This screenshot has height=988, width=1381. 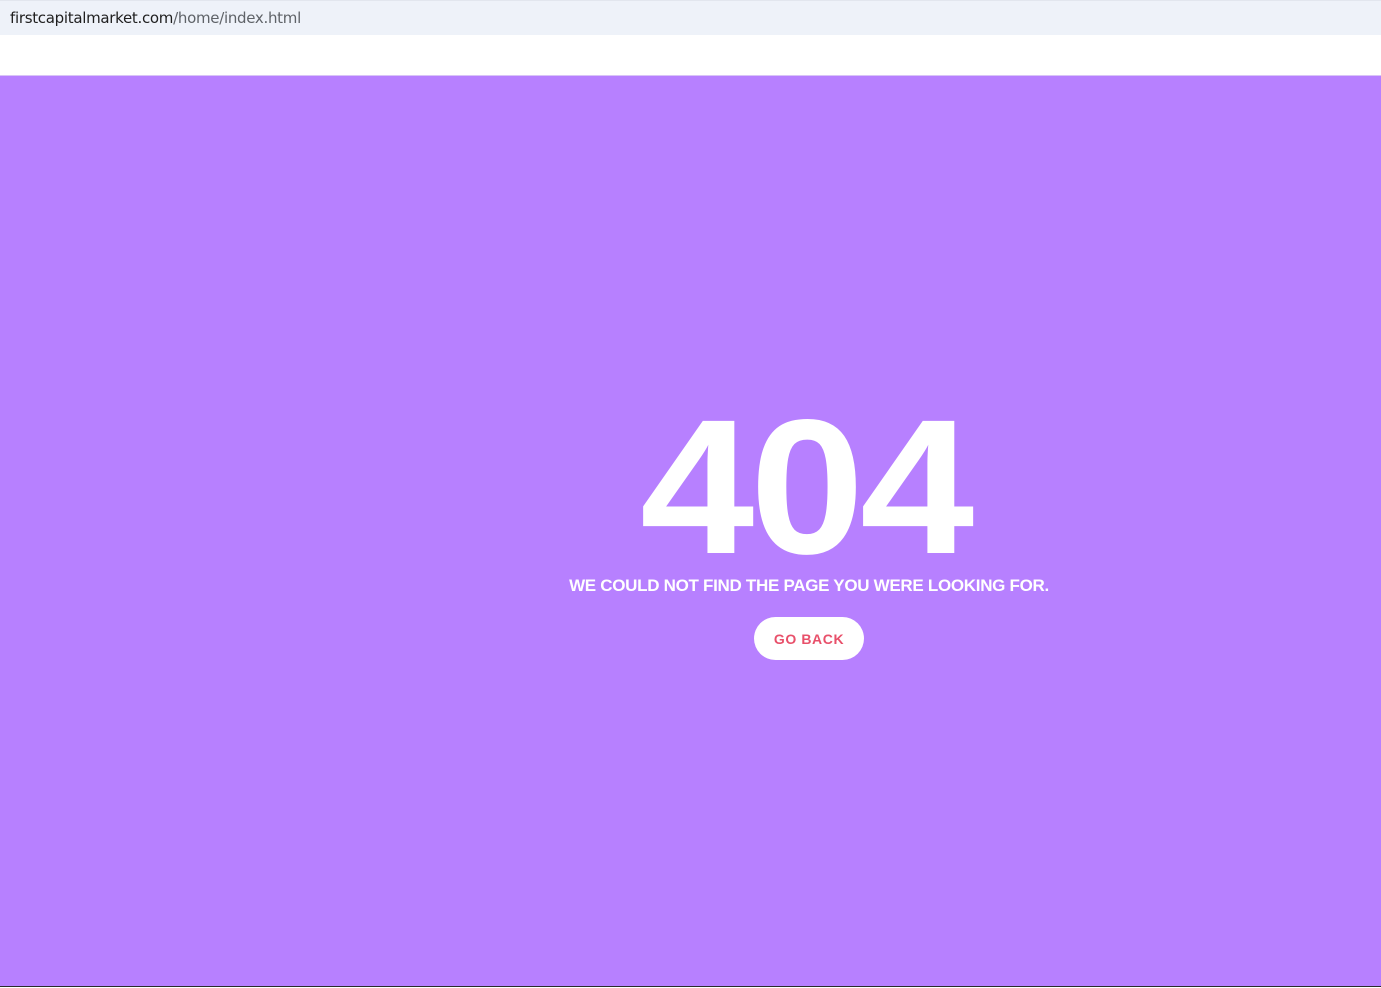 I want to click on address-bar: firstcapitalmarket.com/home/index.html, so click(x=690, y=17).